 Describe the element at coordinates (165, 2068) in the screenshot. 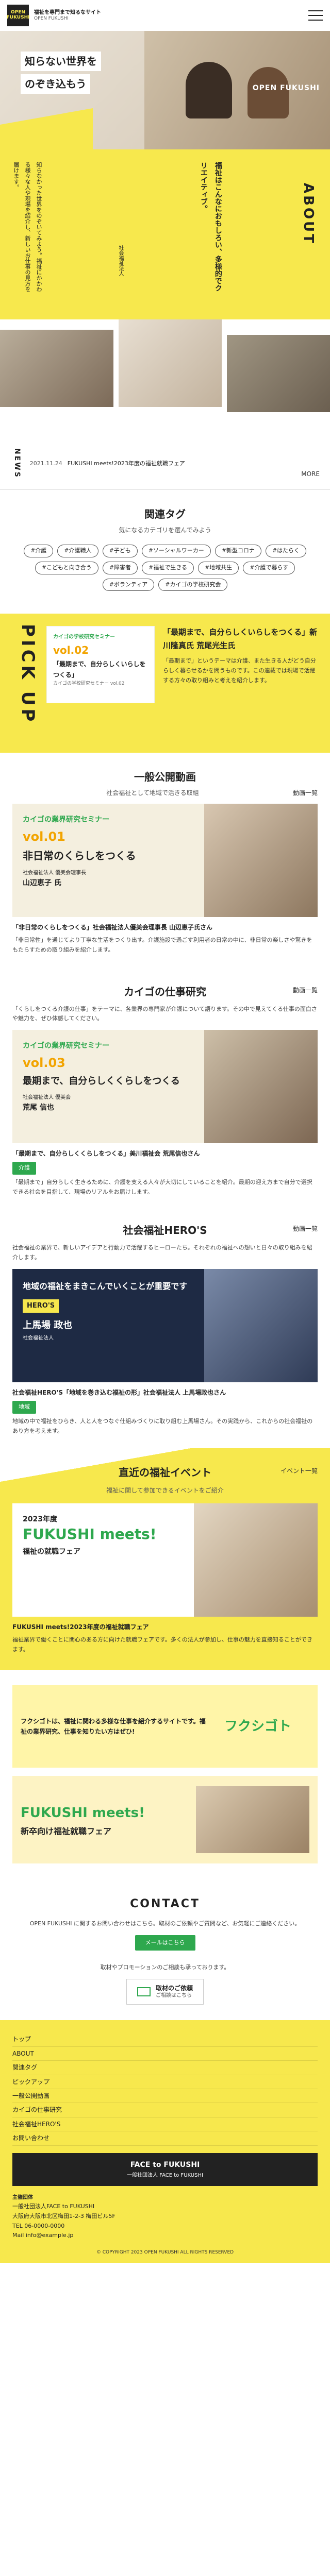

I see `footer-link: 関連タグ` at that location.